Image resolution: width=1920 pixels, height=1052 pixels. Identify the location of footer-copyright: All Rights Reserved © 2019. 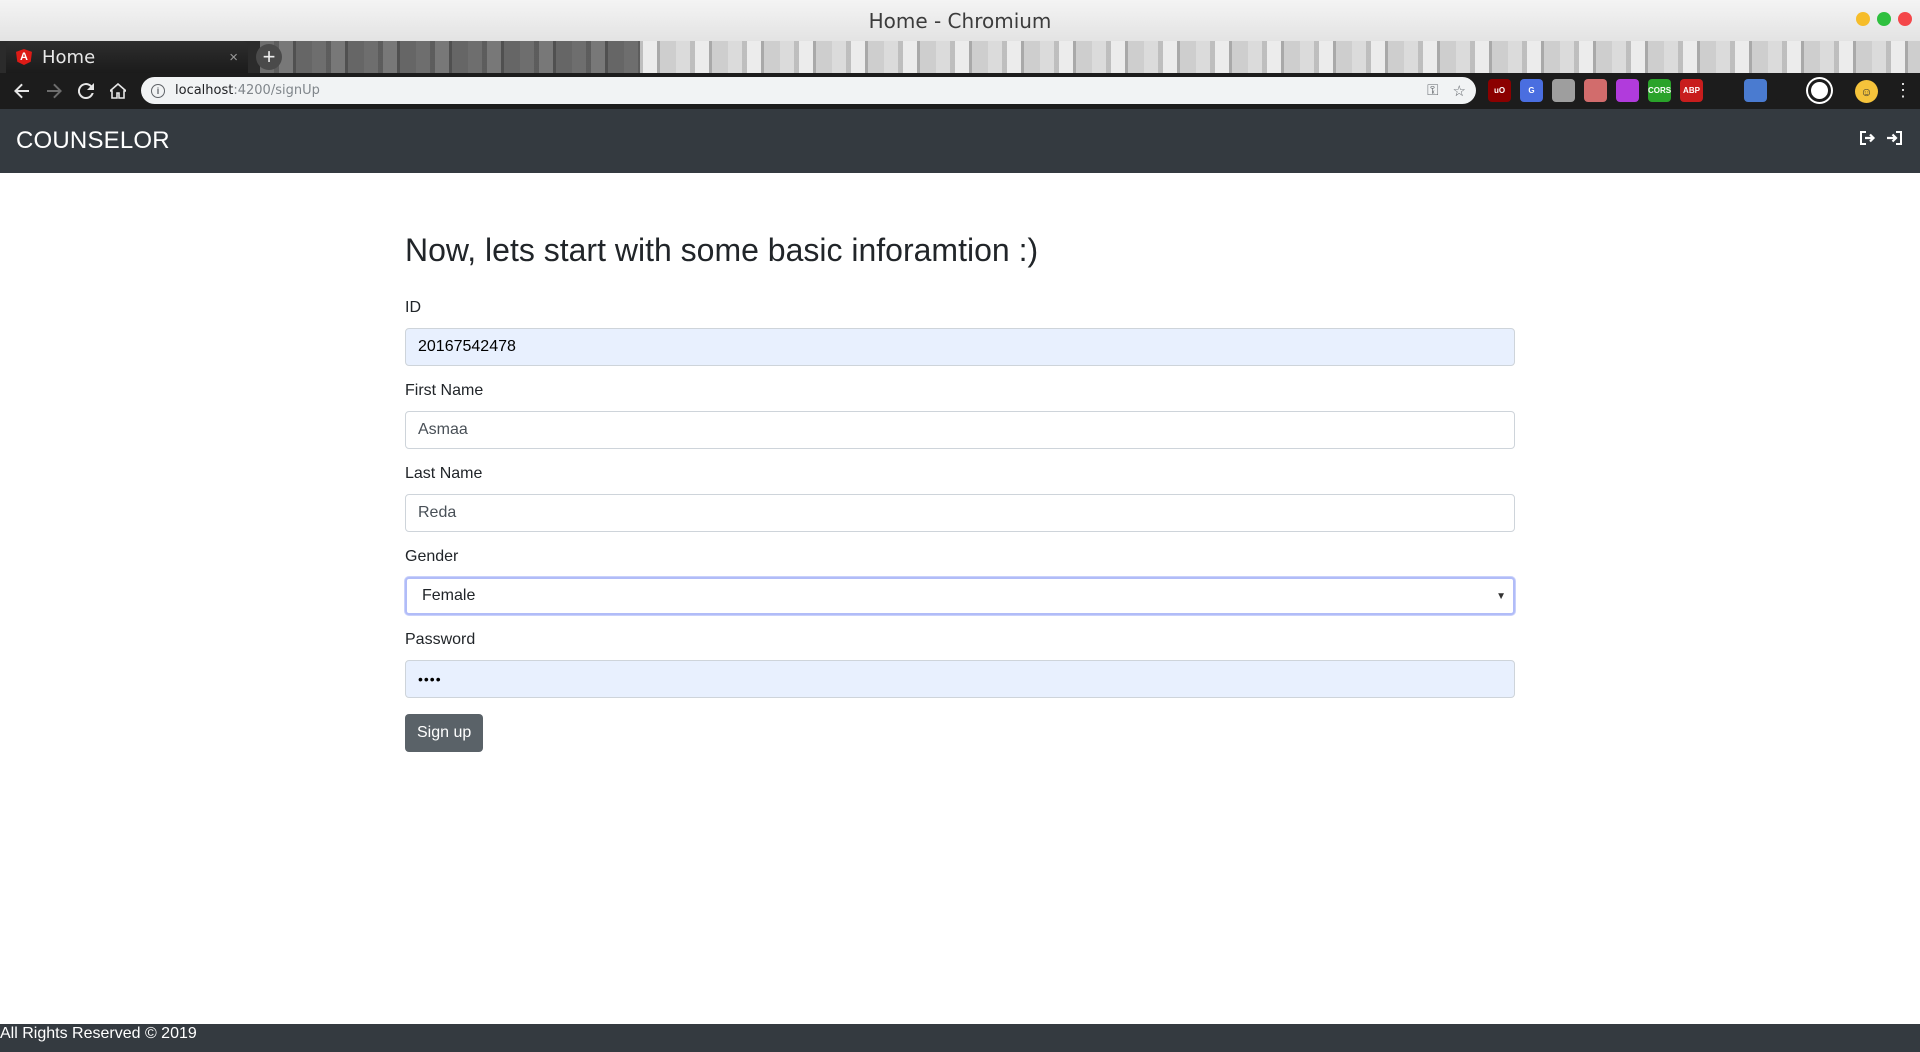
(98, 1033).